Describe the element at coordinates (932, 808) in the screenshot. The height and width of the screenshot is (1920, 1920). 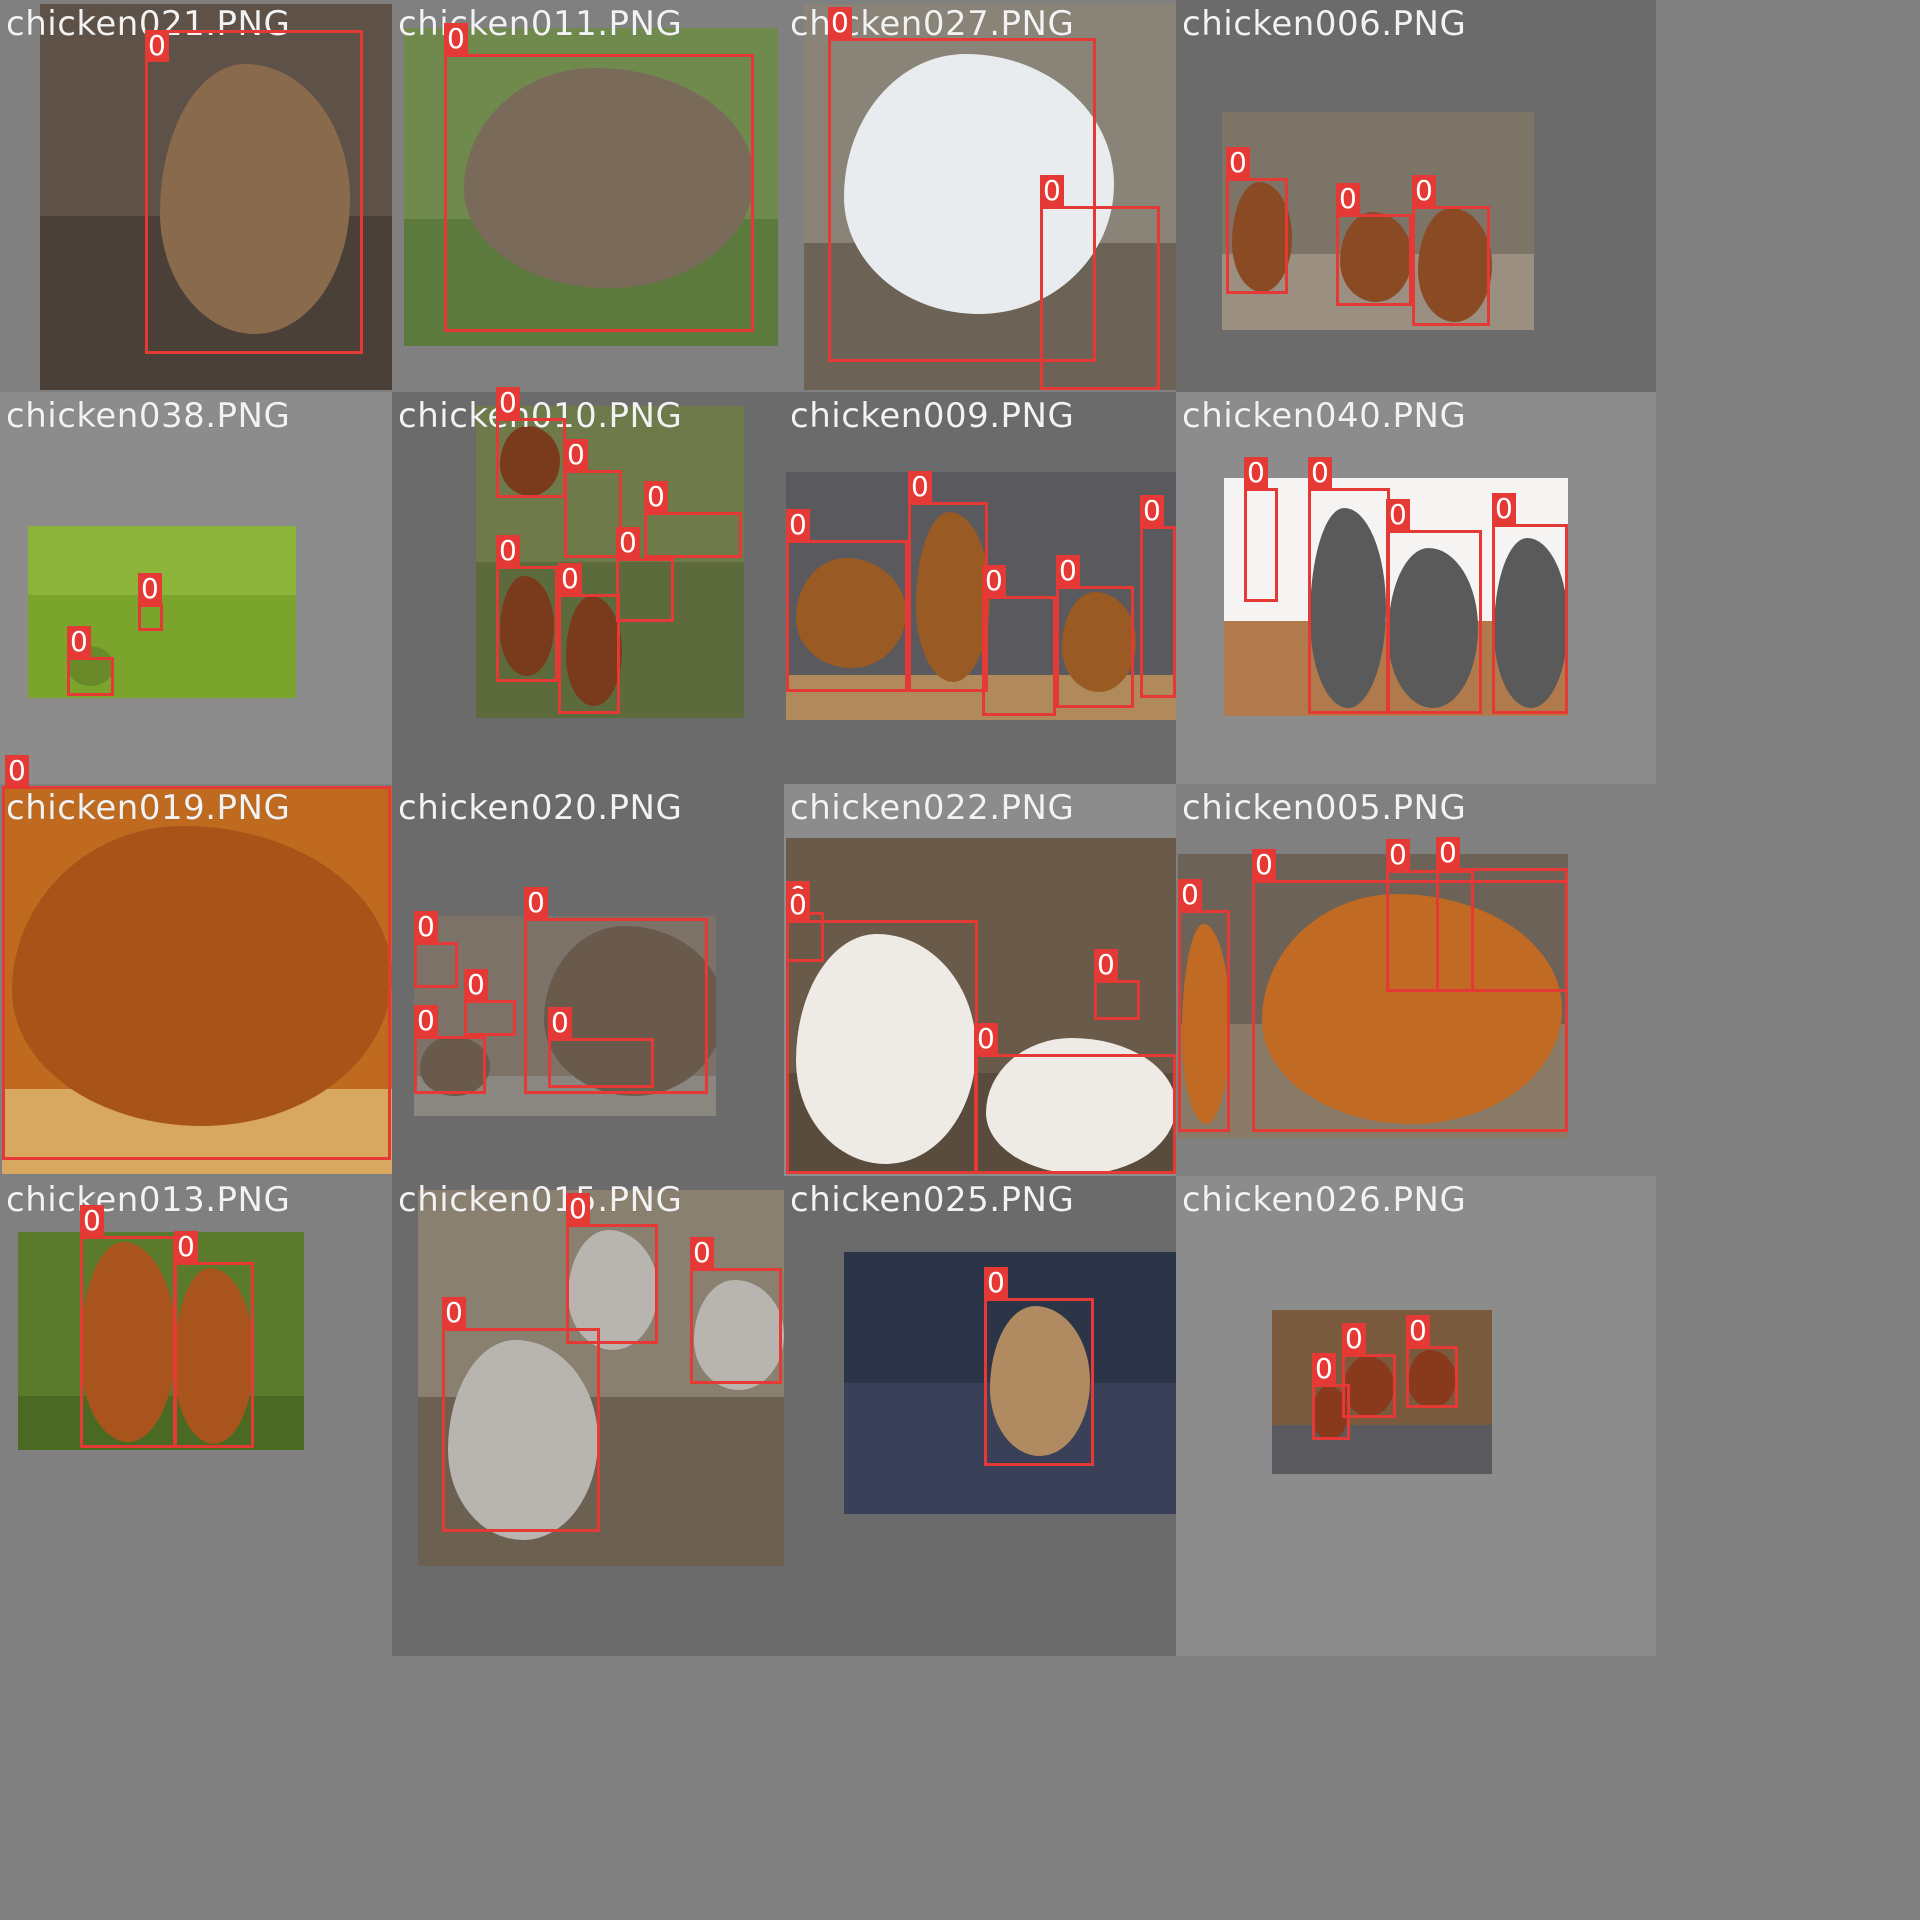
I see `filename-label: chicken022.PNG` at that location.